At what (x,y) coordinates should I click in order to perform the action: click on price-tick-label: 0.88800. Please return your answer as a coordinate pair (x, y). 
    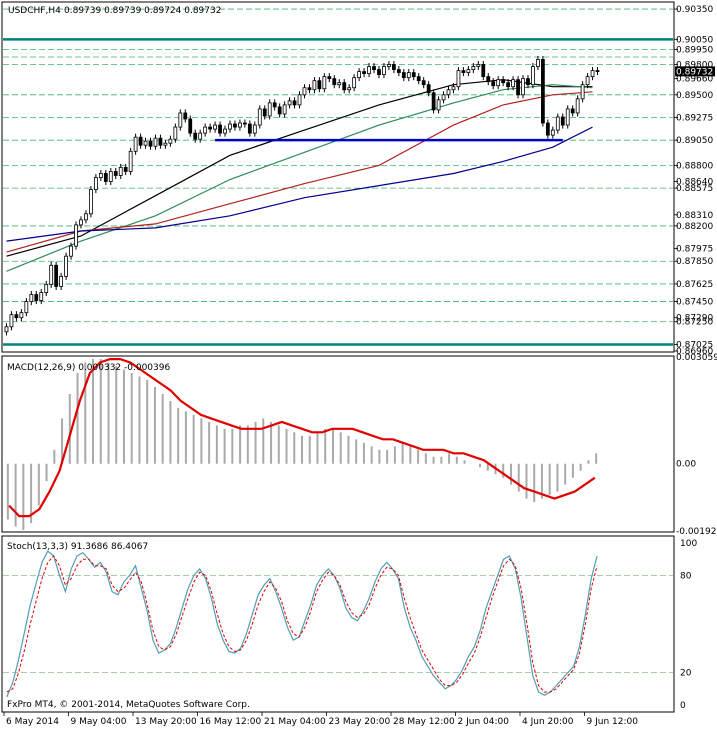
    Looking at the image, I should click on (694, 166).